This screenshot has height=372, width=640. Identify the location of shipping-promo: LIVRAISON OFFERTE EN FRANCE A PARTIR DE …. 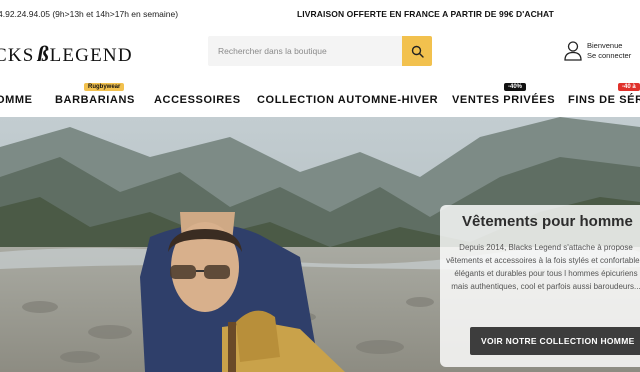
(425, 14).